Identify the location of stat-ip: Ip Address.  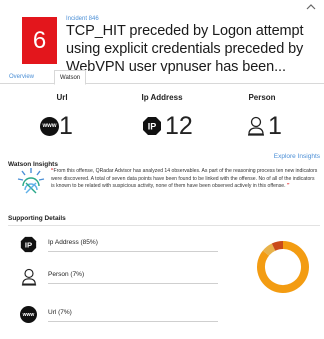
(162, 97).